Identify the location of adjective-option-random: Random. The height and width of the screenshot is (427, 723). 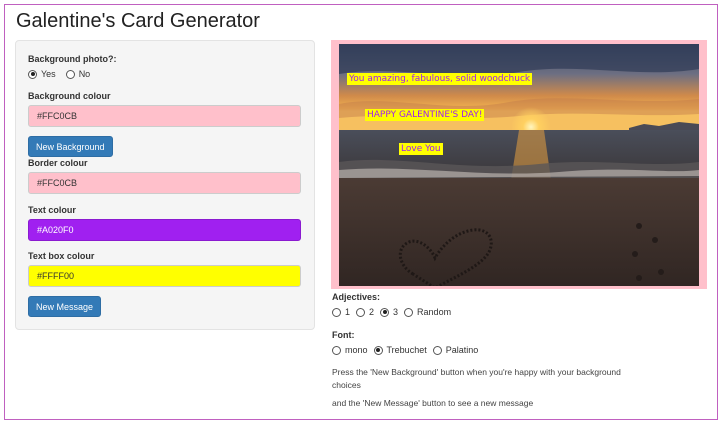
(427, 312).